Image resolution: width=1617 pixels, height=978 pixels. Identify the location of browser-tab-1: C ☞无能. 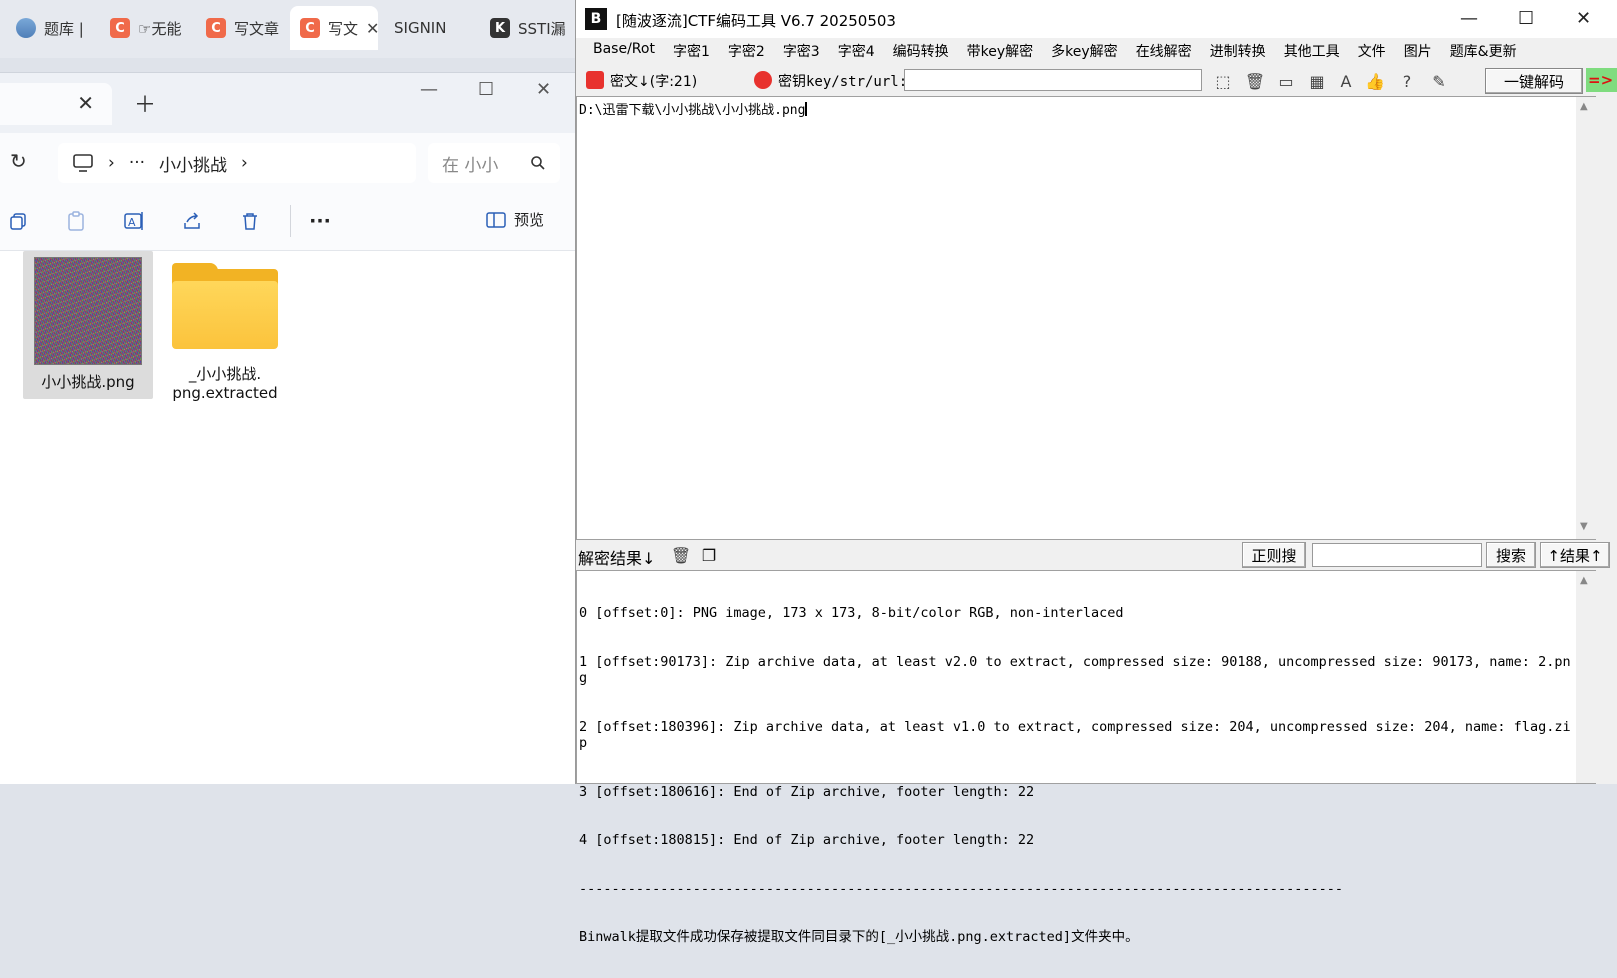
(146, 28).